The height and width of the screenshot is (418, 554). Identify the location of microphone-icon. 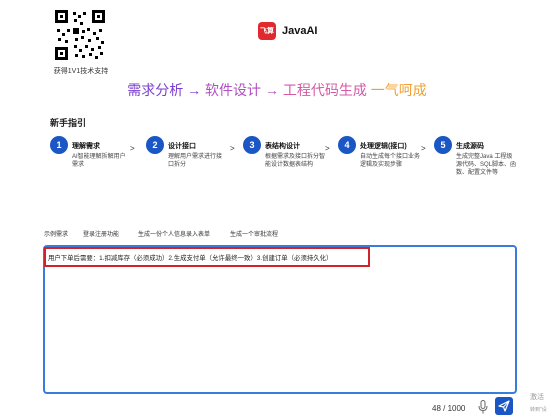
(483, 407).